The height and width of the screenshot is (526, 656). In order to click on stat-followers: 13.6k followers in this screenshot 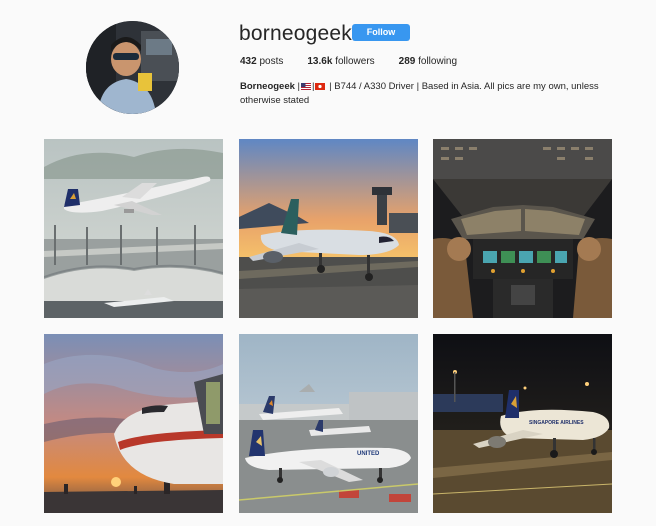, I will do `click(340, 61)`.